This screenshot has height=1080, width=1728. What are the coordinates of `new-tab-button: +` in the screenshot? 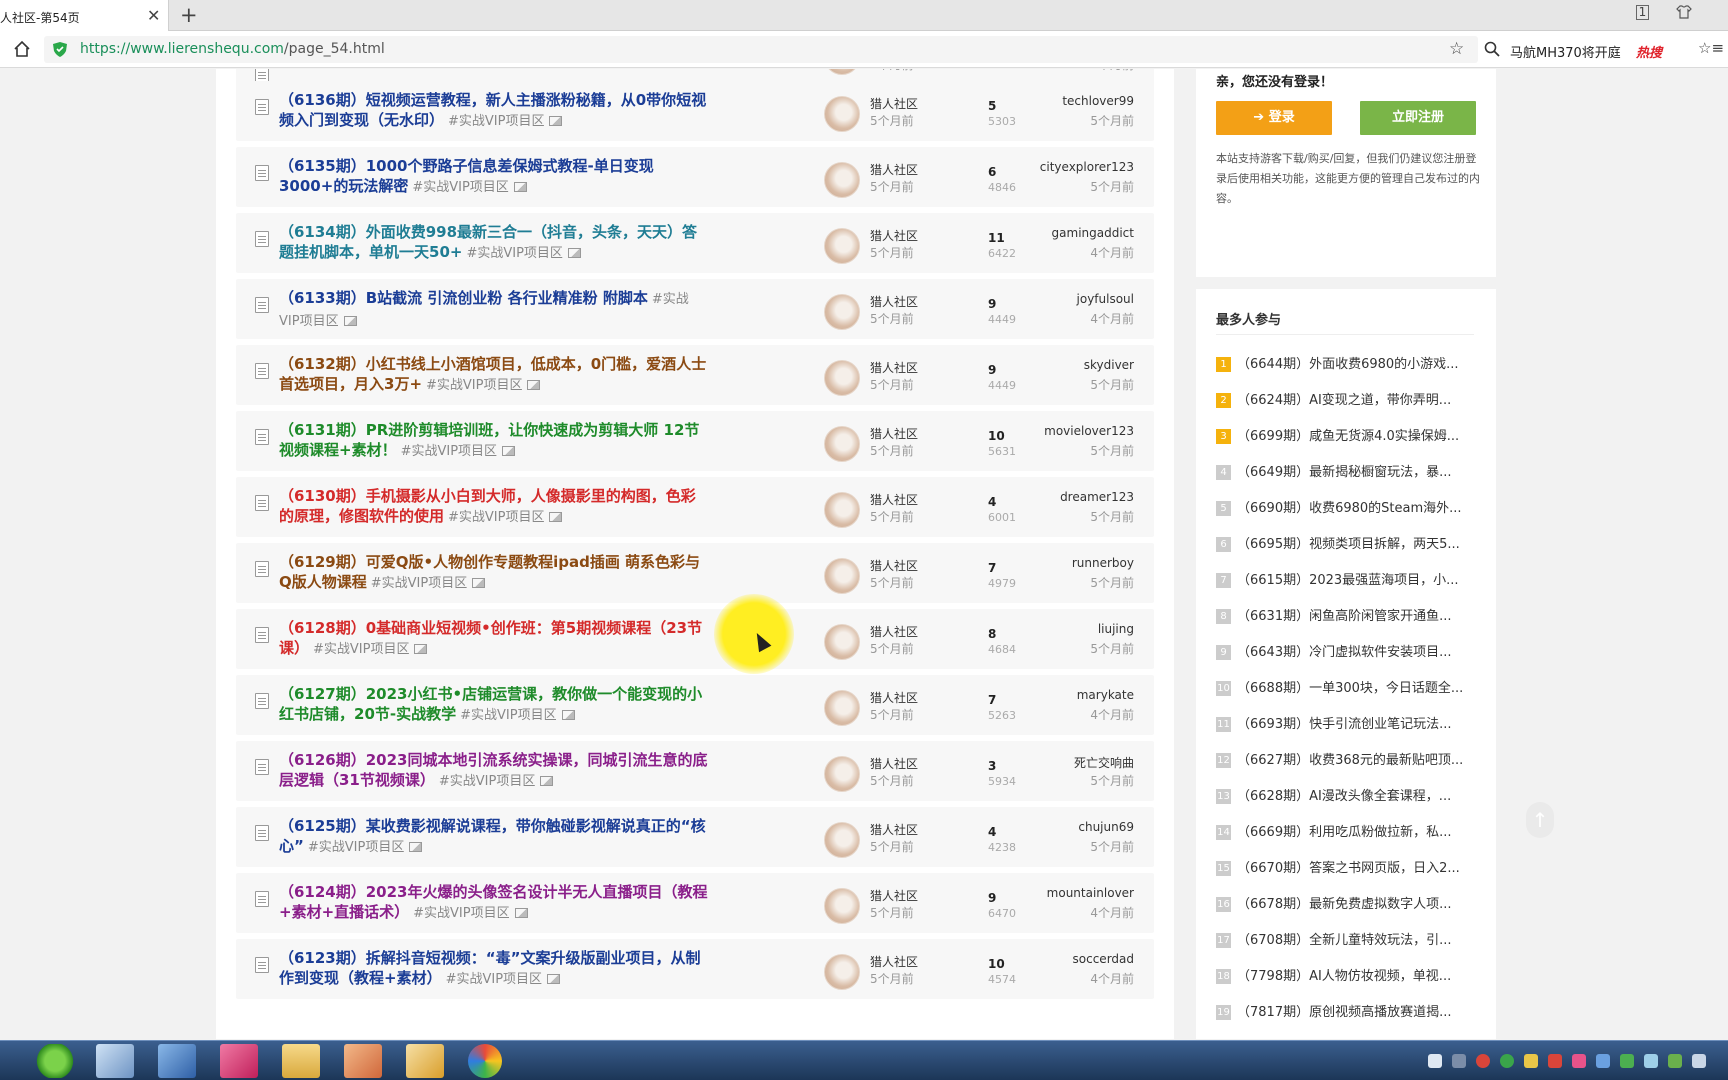 It's located at (189, 15).